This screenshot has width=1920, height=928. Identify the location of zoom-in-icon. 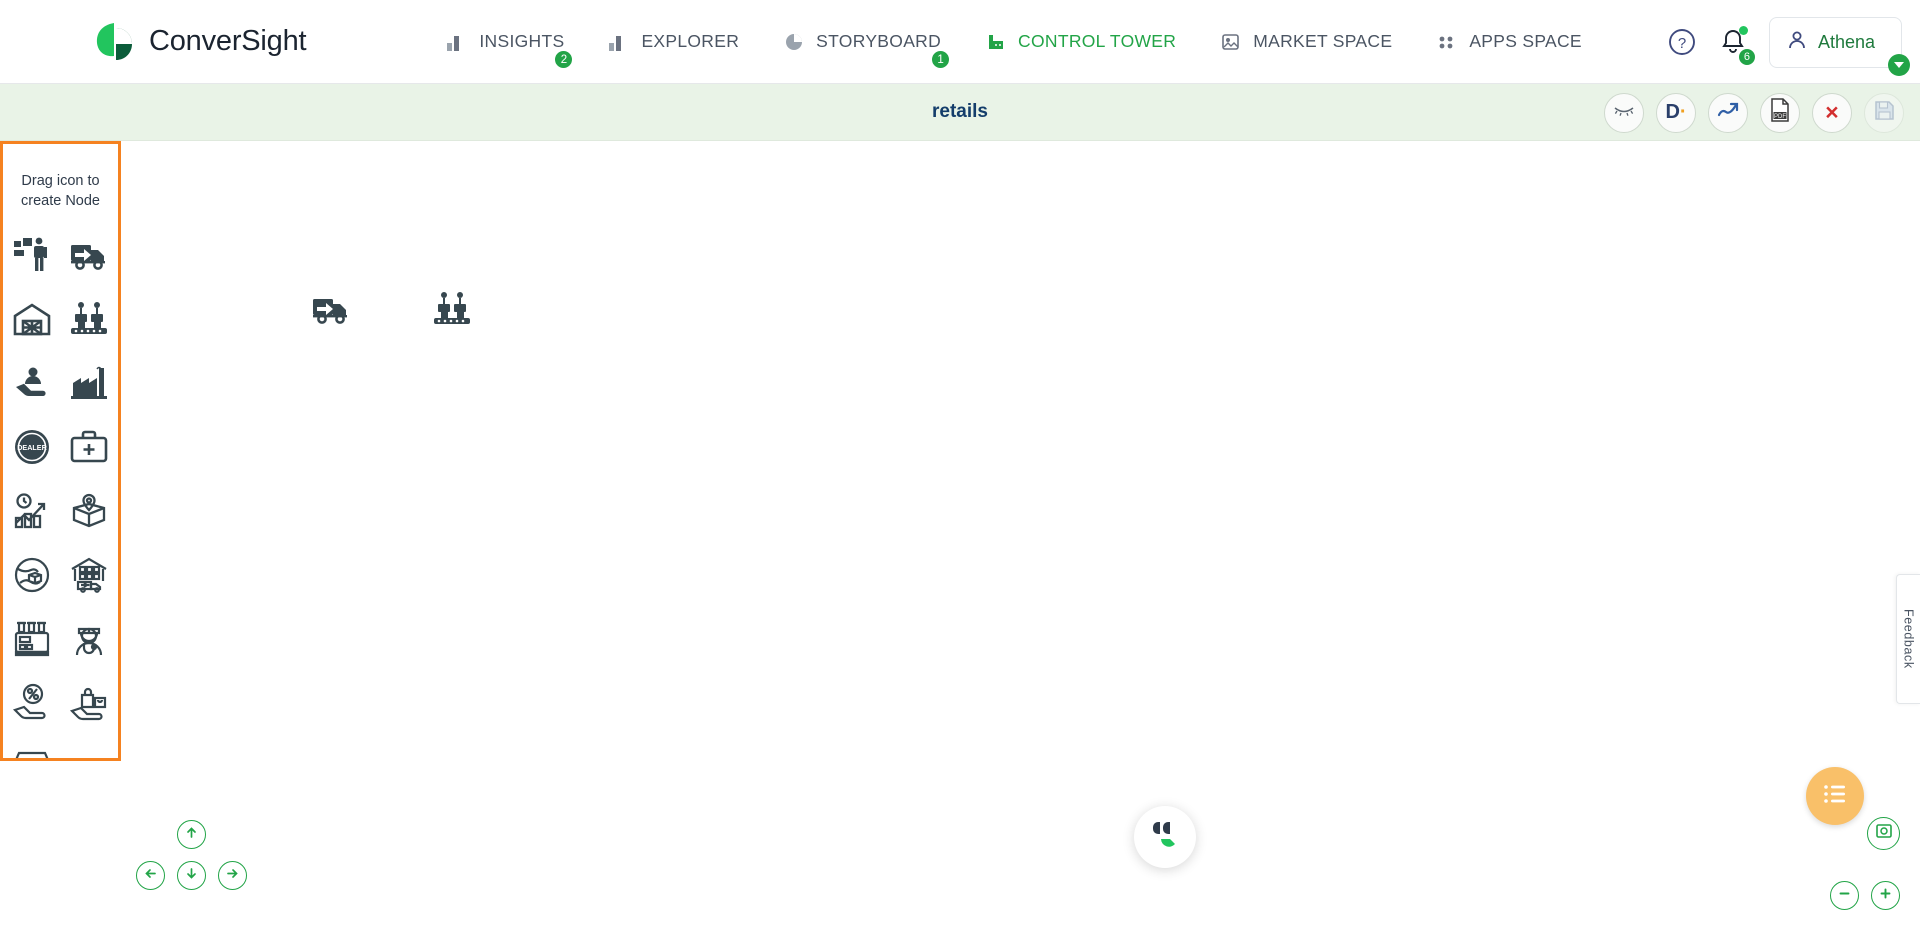
(1885, 896).